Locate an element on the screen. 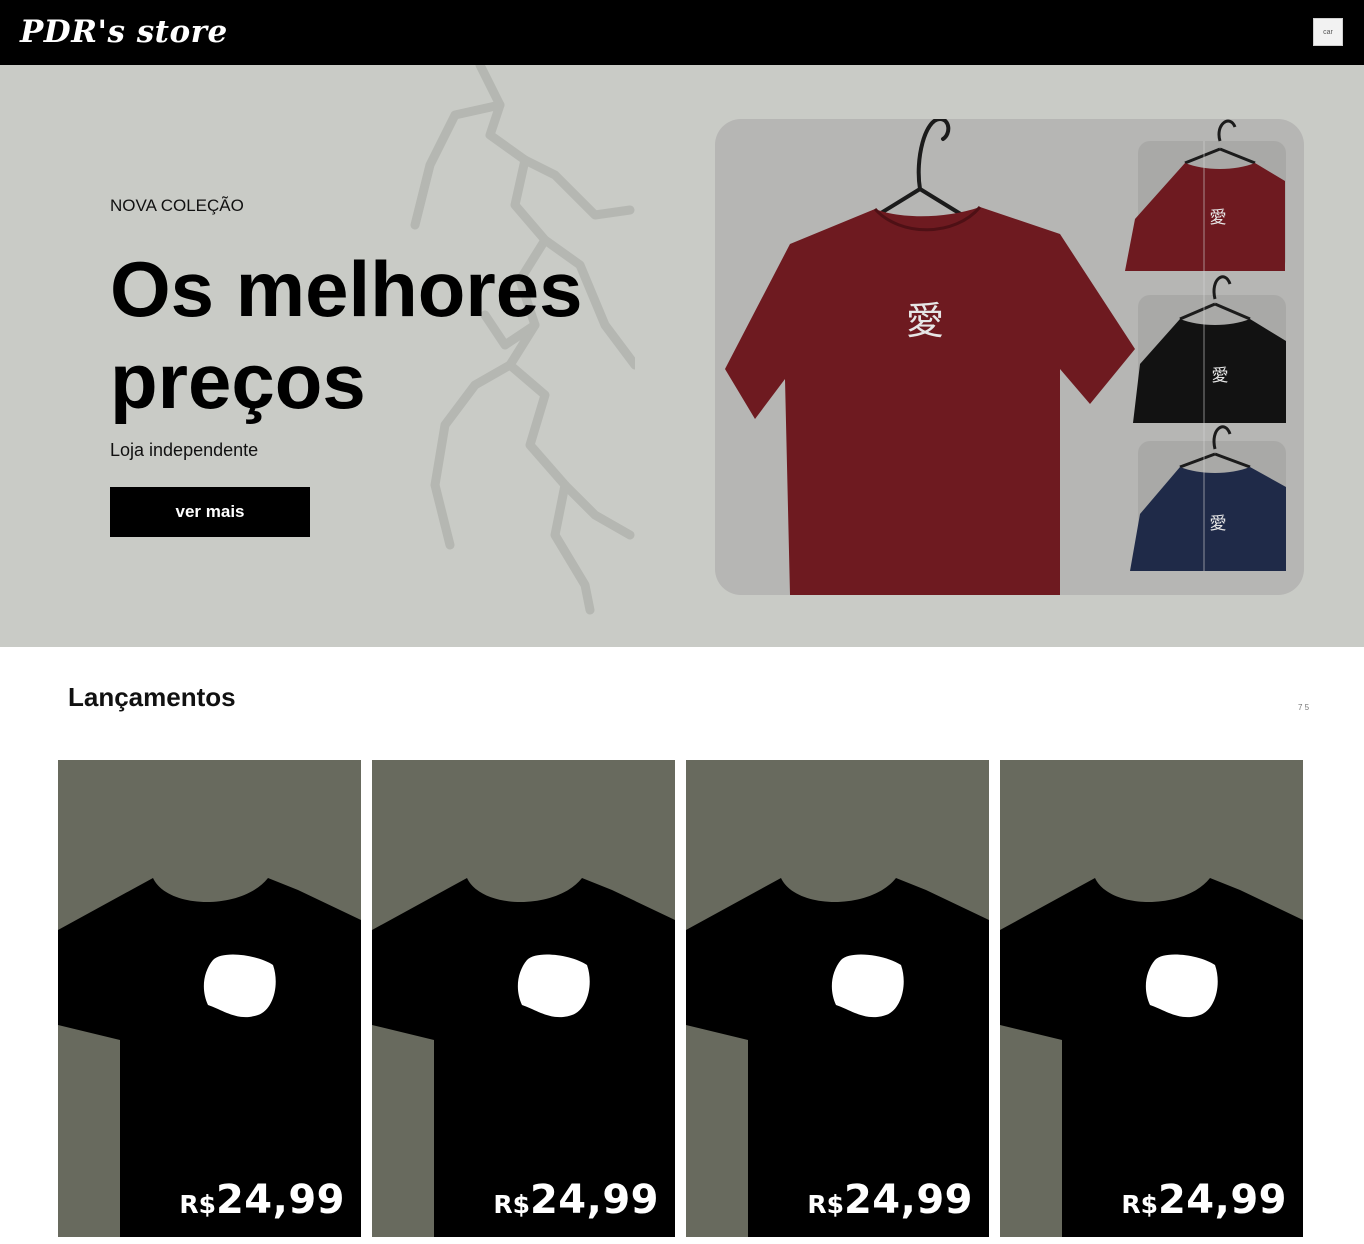  maroon-shirt-icon is located at coordinates (930, 401).